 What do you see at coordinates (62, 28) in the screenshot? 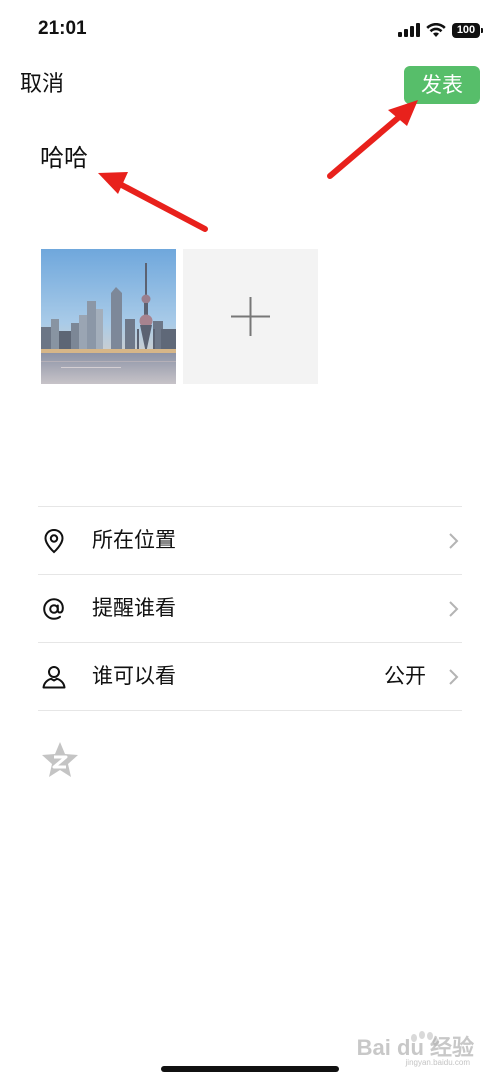
I see `status-time: 21:01` at bounding box center [62, 28].